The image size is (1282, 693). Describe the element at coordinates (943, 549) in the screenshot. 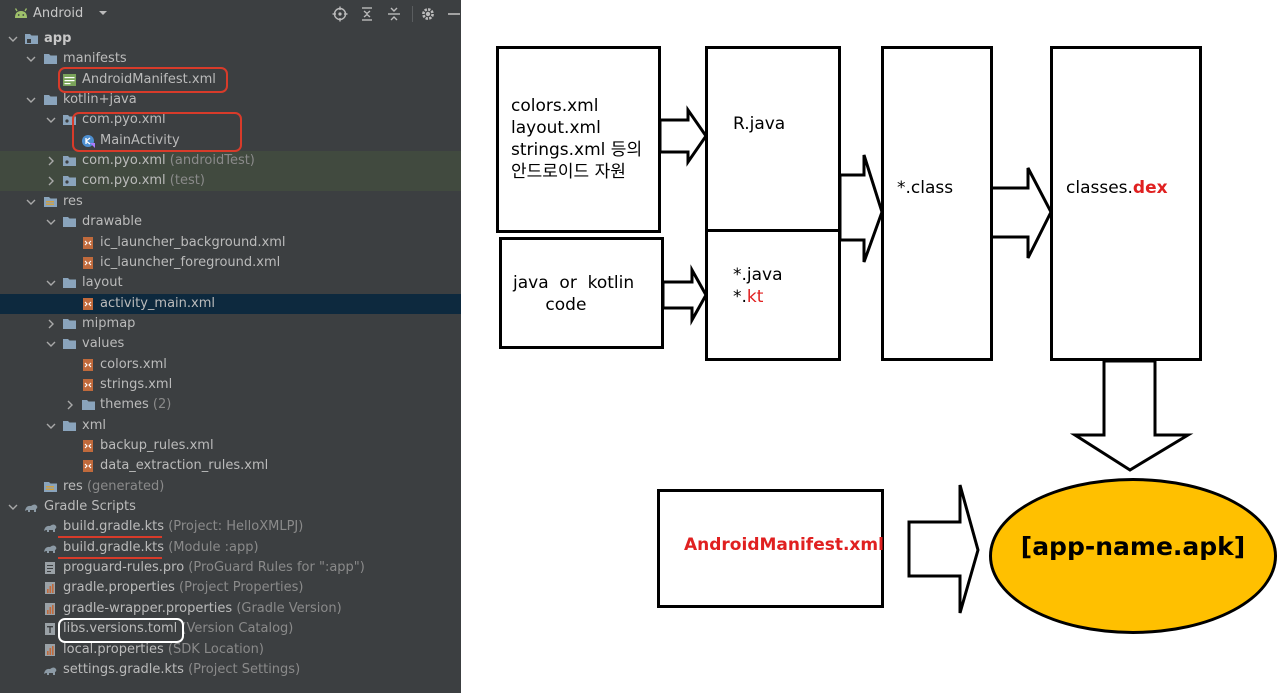

I see `arrow-manifest-to-apk` at that location.